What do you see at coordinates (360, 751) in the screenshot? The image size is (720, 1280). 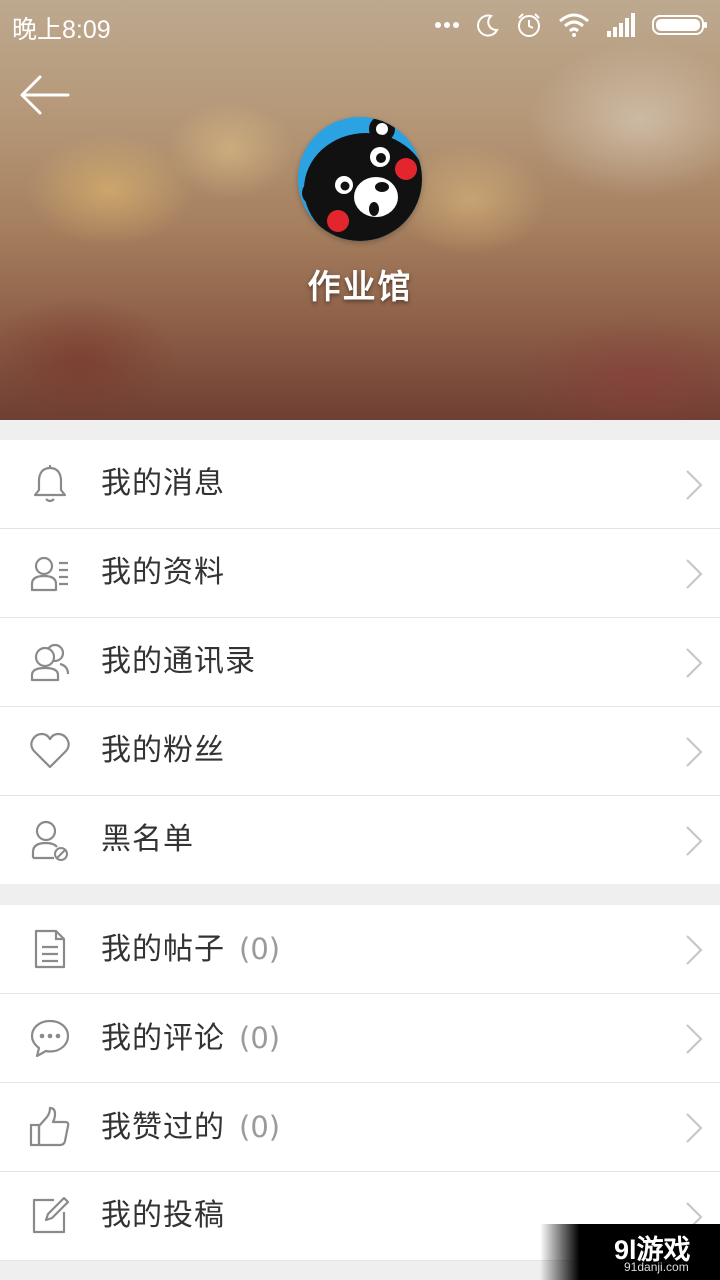 I see `menu-item-fans: 我的粉丝` at bounding box center [360, 751].